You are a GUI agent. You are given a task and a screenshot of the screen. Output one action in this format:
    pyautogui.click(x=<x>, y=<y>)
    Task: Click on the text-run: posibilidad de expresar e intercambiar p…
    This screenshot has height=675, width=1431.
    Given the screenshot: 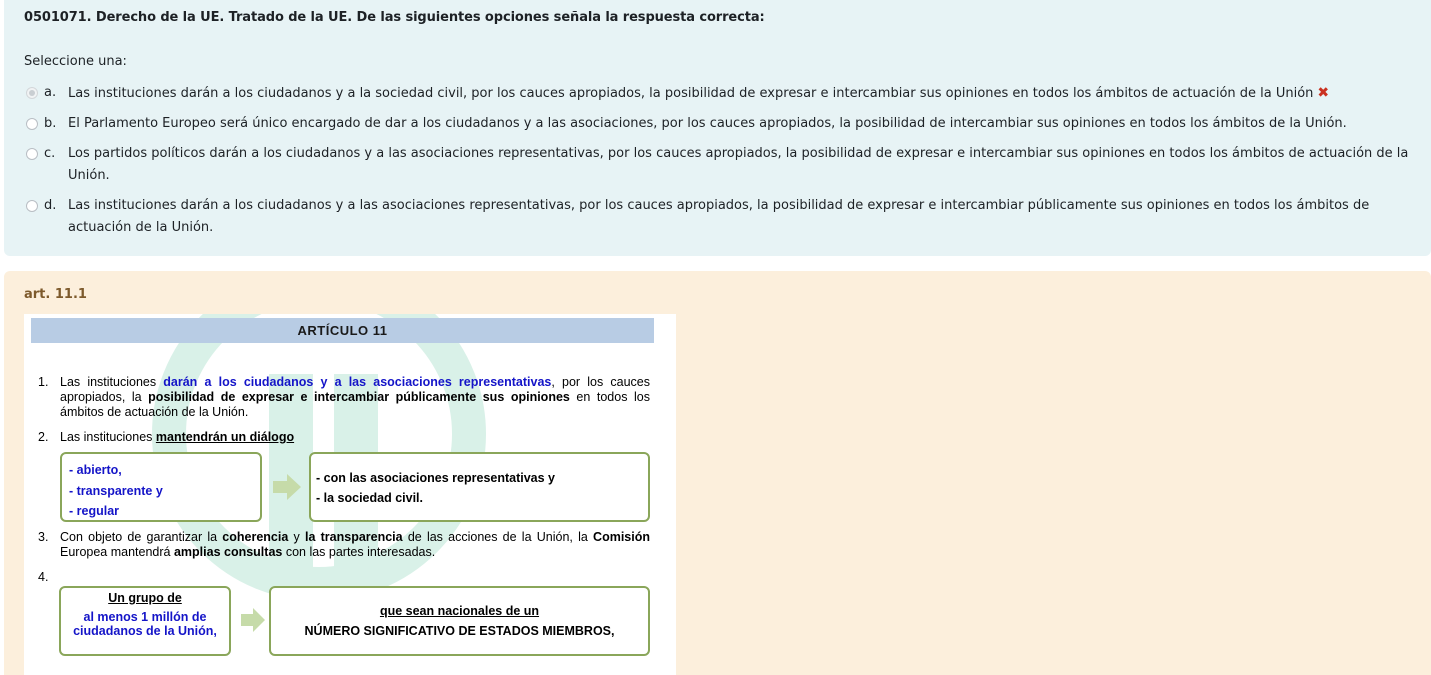 What is the action you would take?
    pyautogui.click(x=359, y=397)
    